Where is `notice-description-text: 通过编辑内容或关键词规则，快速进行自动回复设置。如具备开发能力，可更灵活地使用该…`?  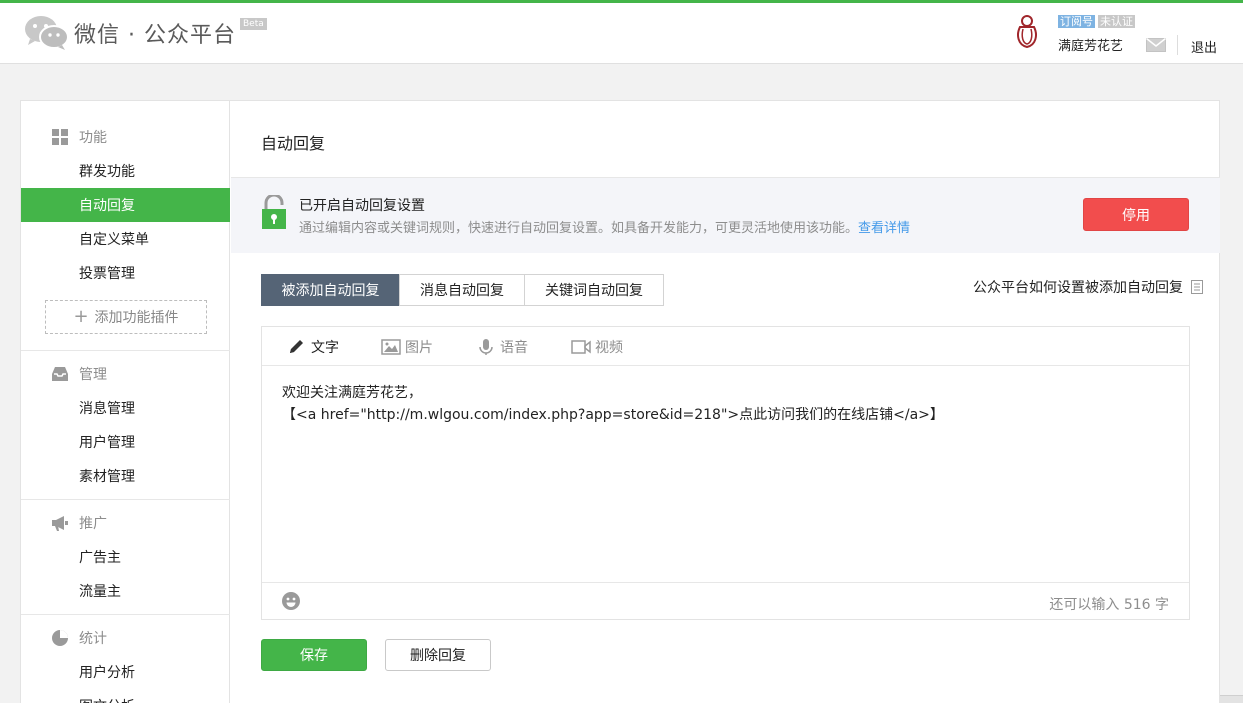 notice-description-text: 通过编辑内容或关键词规则，快速进行自动回复设置。如具备开发能力，可更灵活地使用该… is located at coordinates (579, 228).